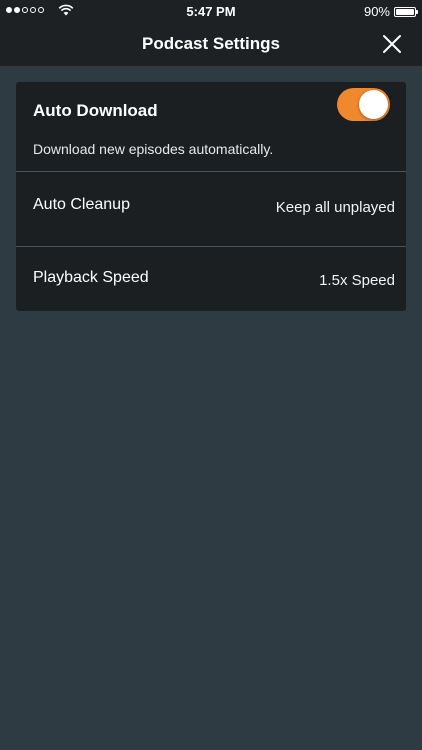  What do you see at coordinates (153, 149) in the screenshot?
I see `auto-download-description: Download new episodes automatically.` at bounding box center [153, 149].